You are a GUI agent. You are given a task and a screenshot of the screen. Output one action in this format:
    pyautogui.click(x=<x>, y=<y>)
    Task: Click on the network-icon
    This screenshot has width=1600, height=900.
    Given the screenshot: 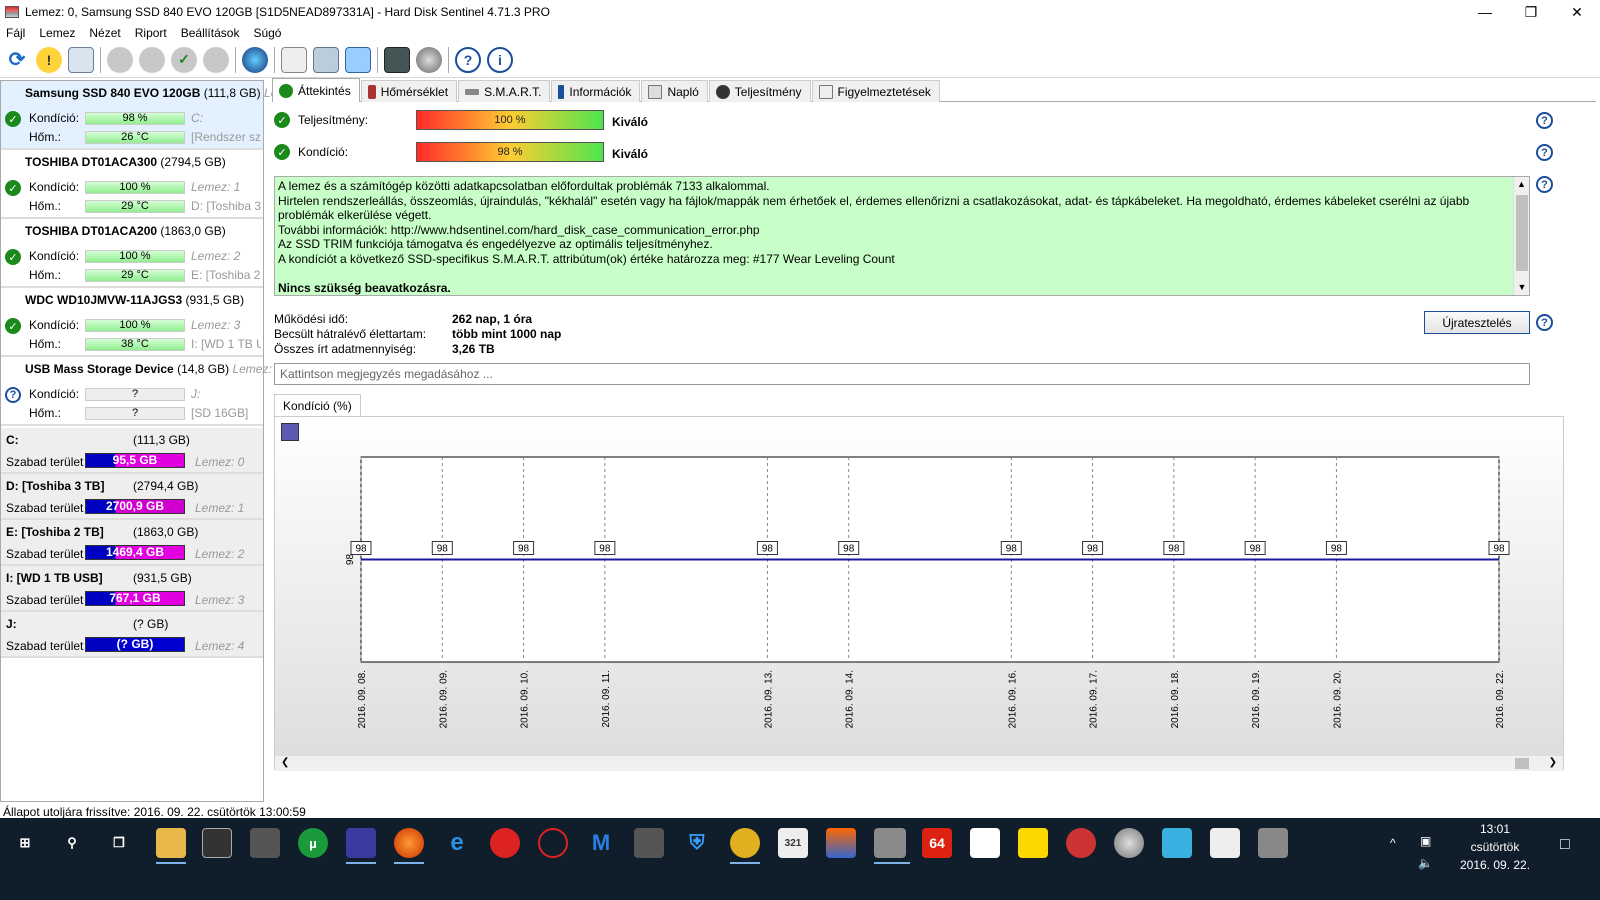 What is the action you would take?
    pyautogui.click(x=358, y=59)
    